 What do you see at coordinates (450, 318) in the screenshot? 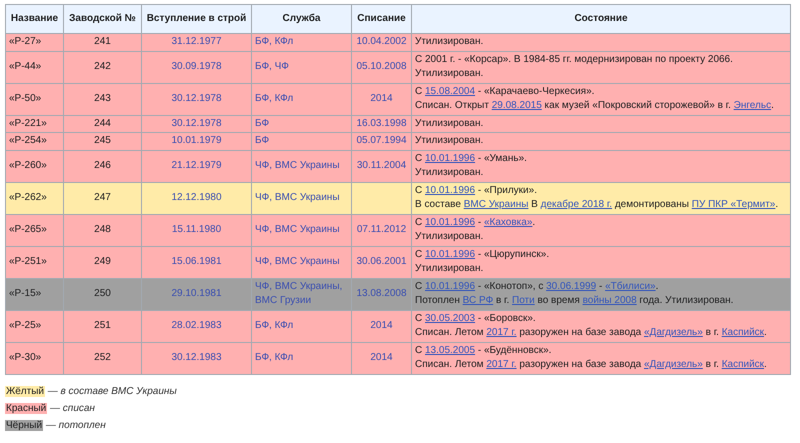
I see `link: 30.05.2003` at bounding box center [450, 318].